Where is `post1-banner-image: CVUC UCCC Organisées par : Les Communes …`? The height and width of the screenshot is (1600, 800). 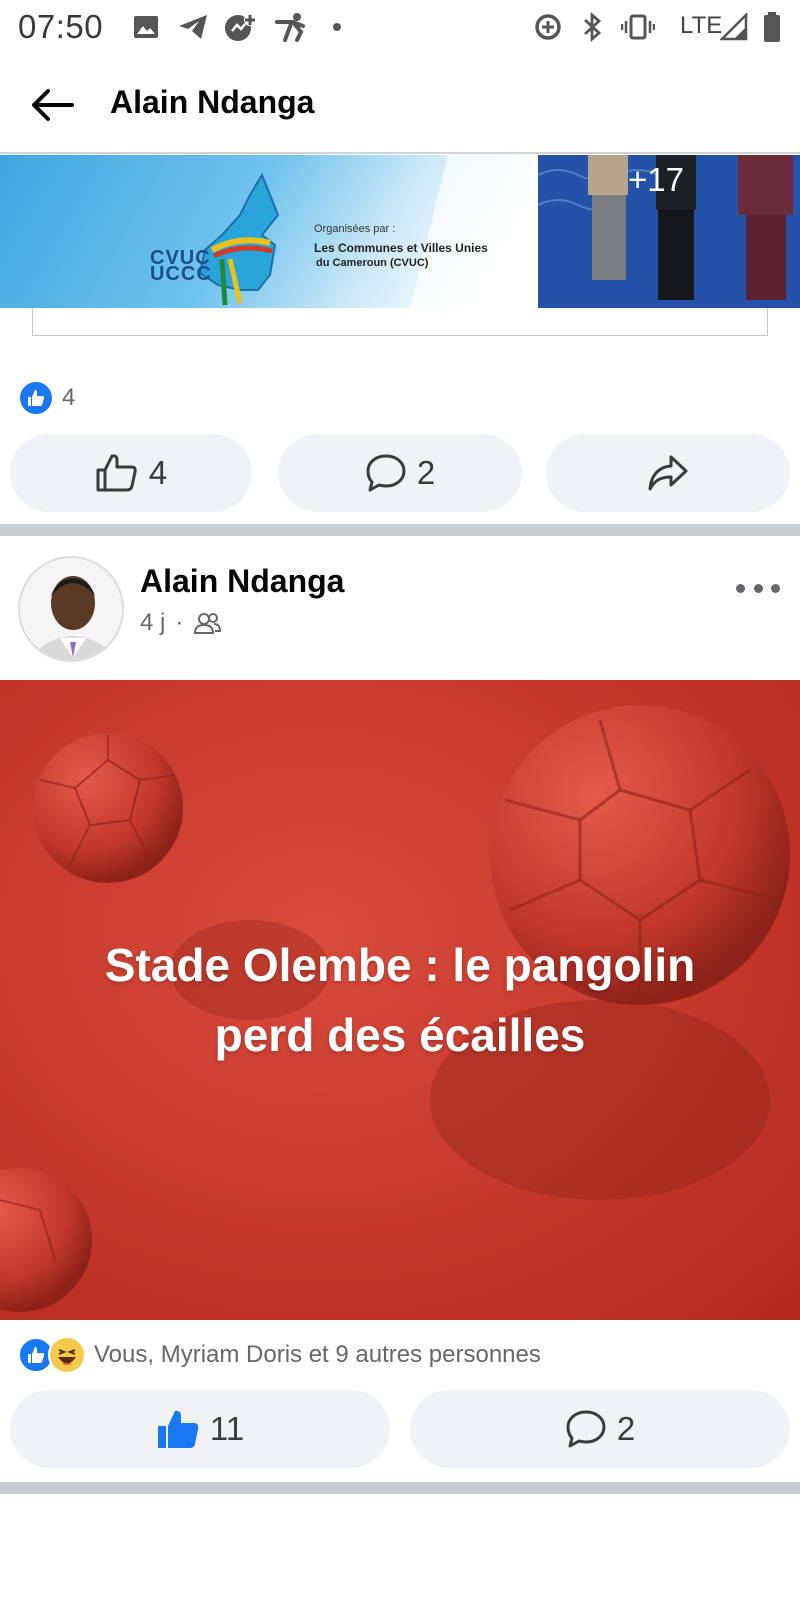 post1-banner-image: CVUC UCCC Organisées par : Les Communes … is located at coordinates (269, 231).